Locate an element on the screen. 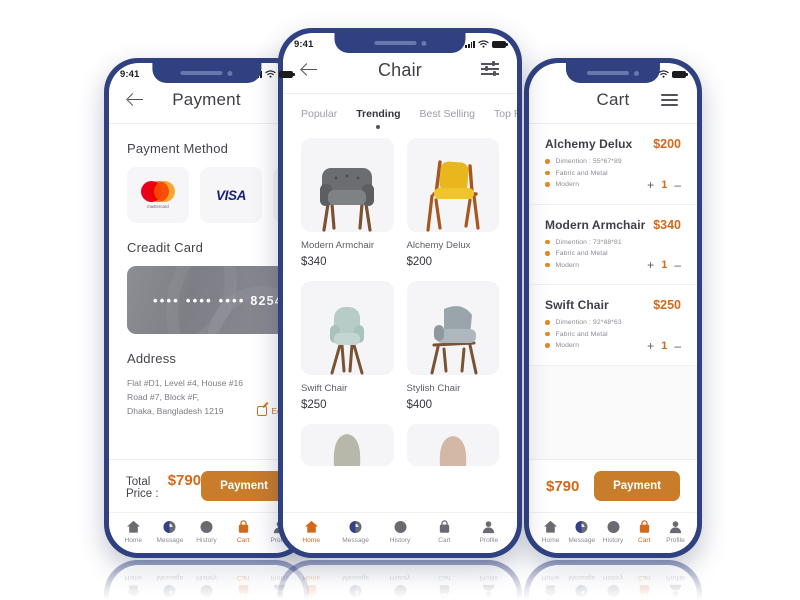 The image size is (800, 600). bottom-nav-cart: Home Message History Cart Profile is located at coordinates (613, 532).